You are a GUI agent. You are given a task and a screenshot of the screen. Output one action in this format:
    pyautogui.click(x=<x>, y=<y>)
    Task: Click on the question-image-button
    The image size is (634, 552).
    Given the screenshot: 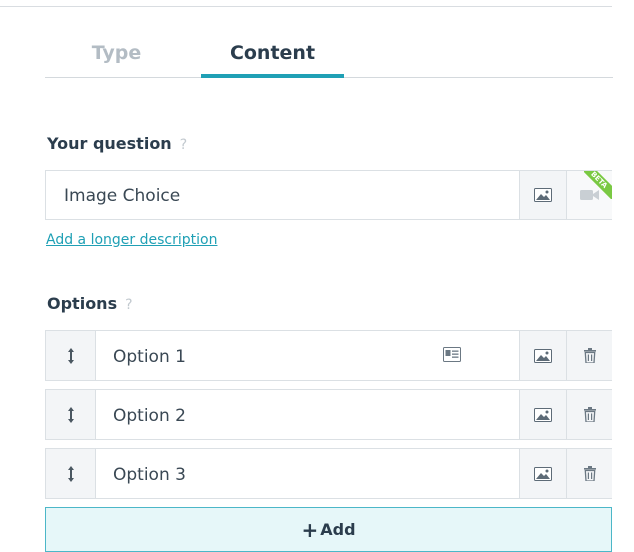 What is the action you would take?
    pyautogui.click(x=542, y=195)
    